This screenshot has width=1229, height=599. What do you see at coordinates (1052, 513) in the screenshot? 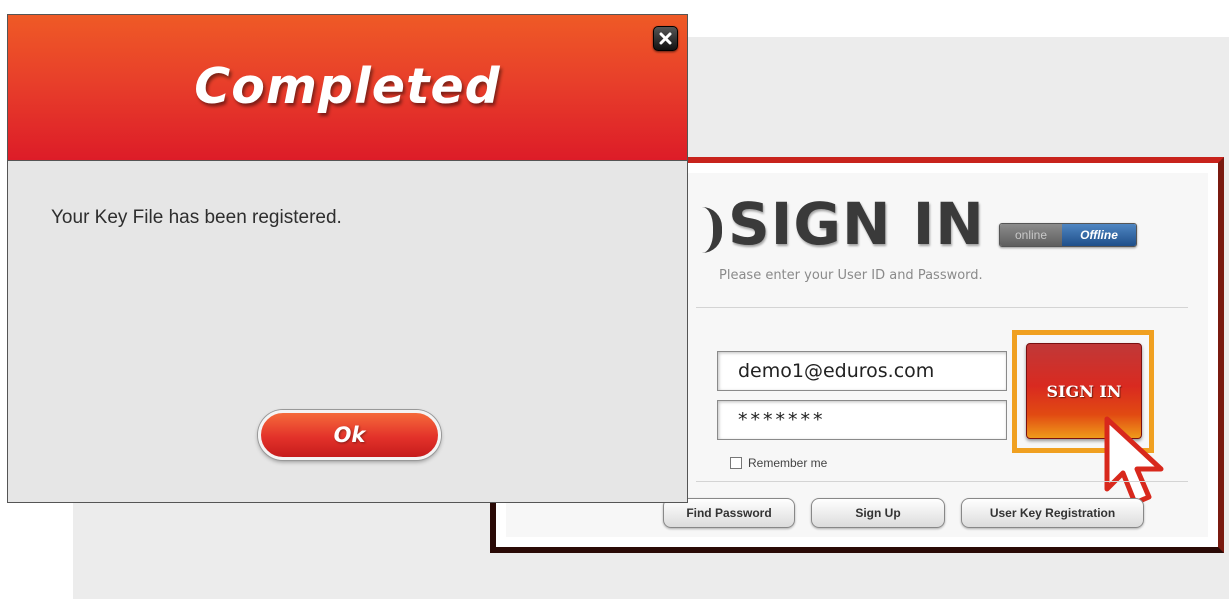
I see `user-key-registration-button: User Key Registration` at bounding box center [1052, 513].